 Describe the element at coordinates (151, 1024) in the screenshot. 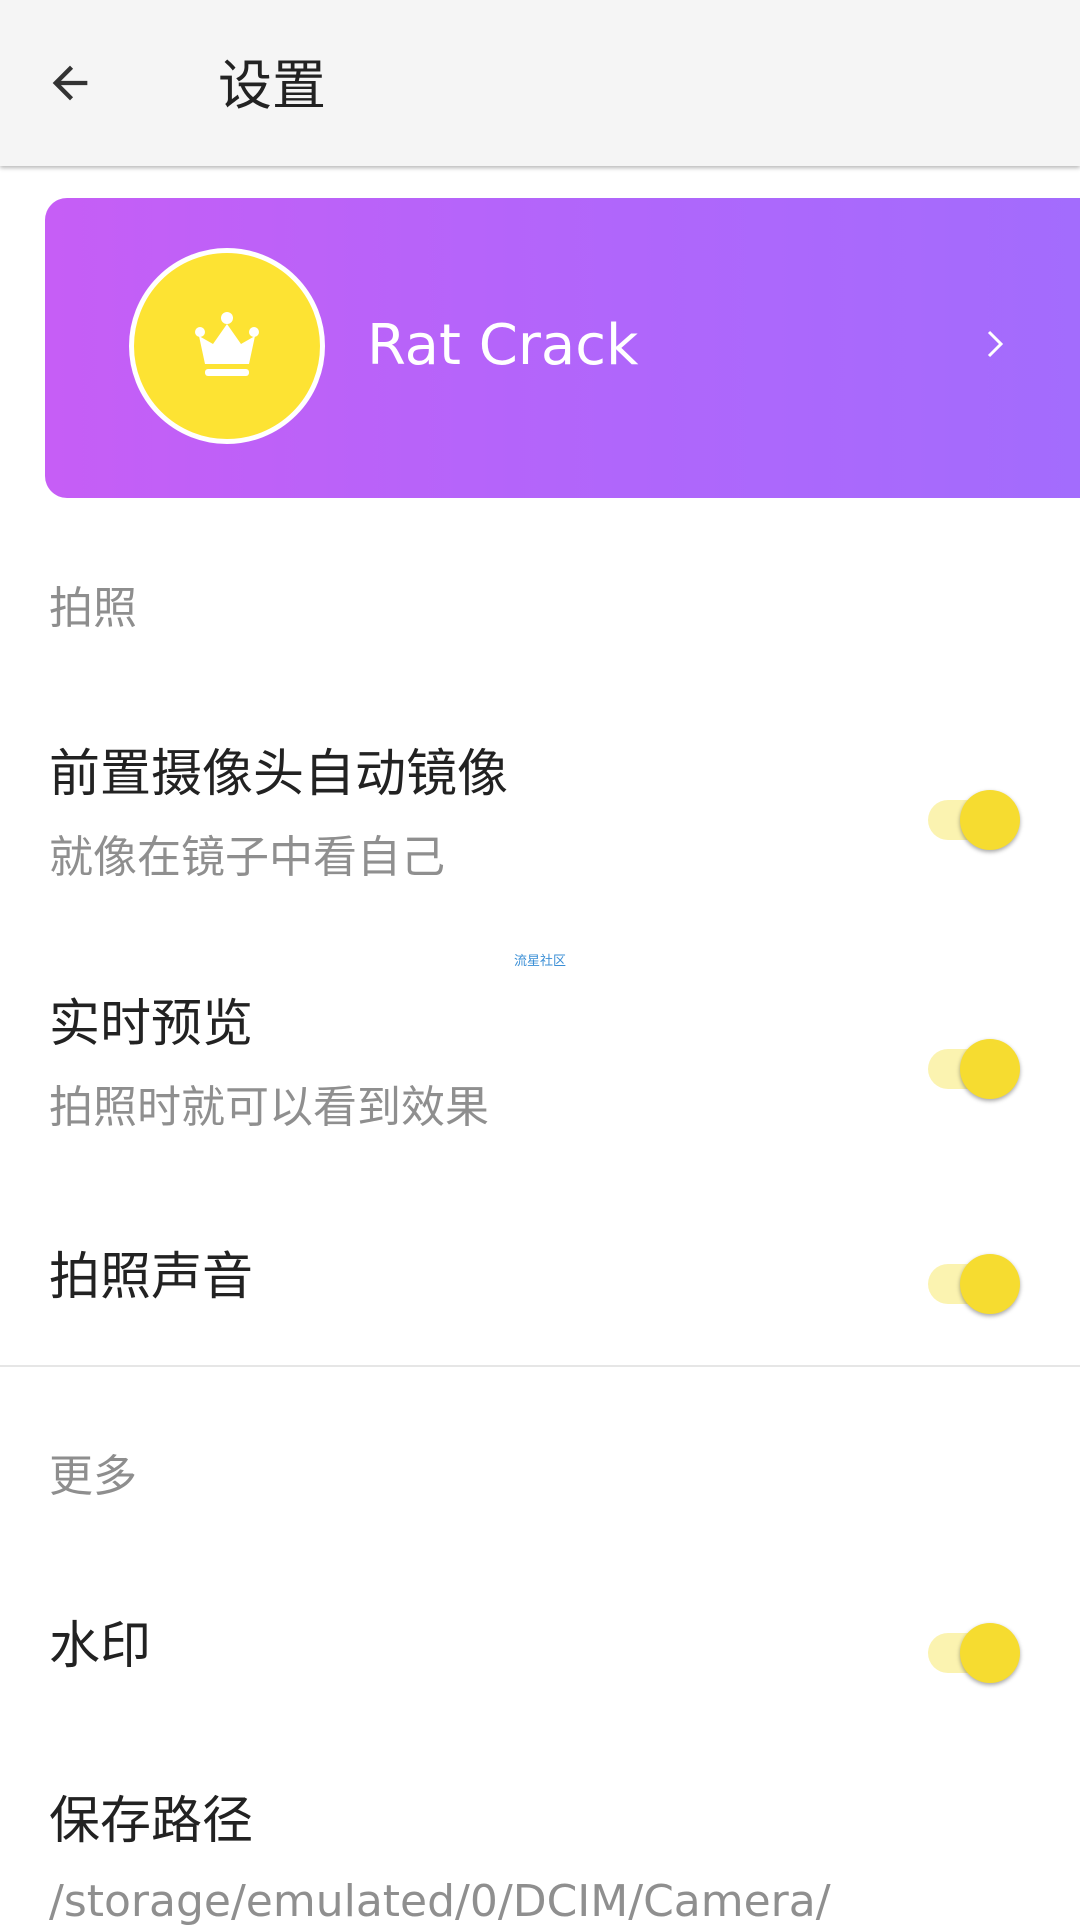

I see `setting-live-preview-title: 实时预览` at that location.